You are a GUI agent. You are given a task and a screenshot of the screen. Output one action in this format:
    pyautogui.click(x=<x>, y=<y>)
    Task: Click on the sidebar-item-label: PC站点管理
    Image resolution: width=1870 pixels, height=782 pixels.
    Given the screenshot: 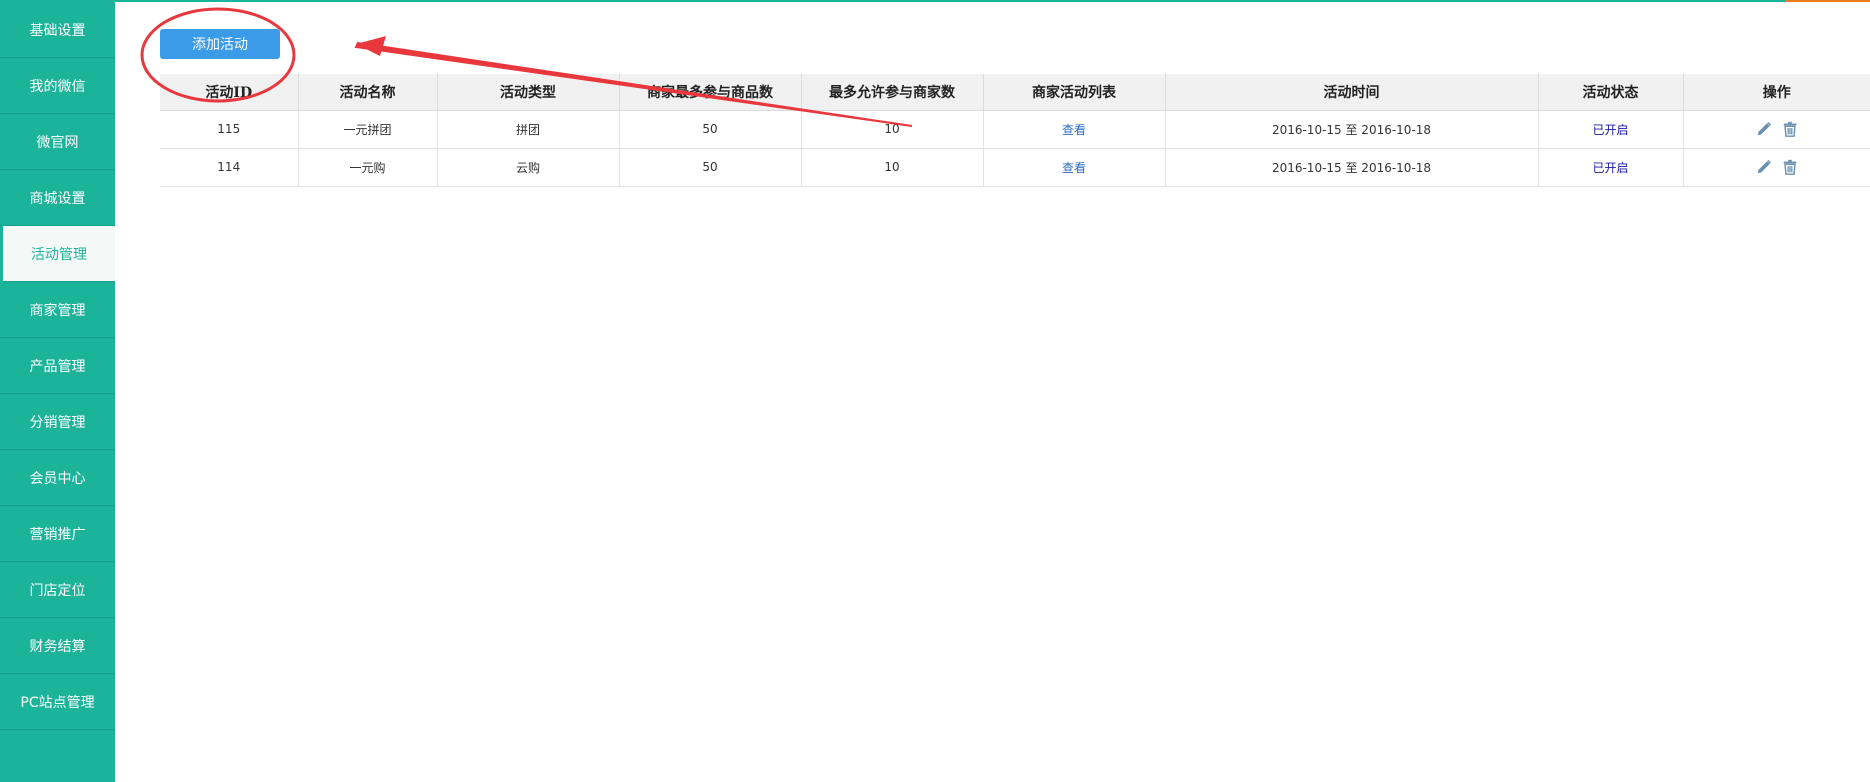 What is the action you would take?
    pyautogui.click(x=57, y=702)
    